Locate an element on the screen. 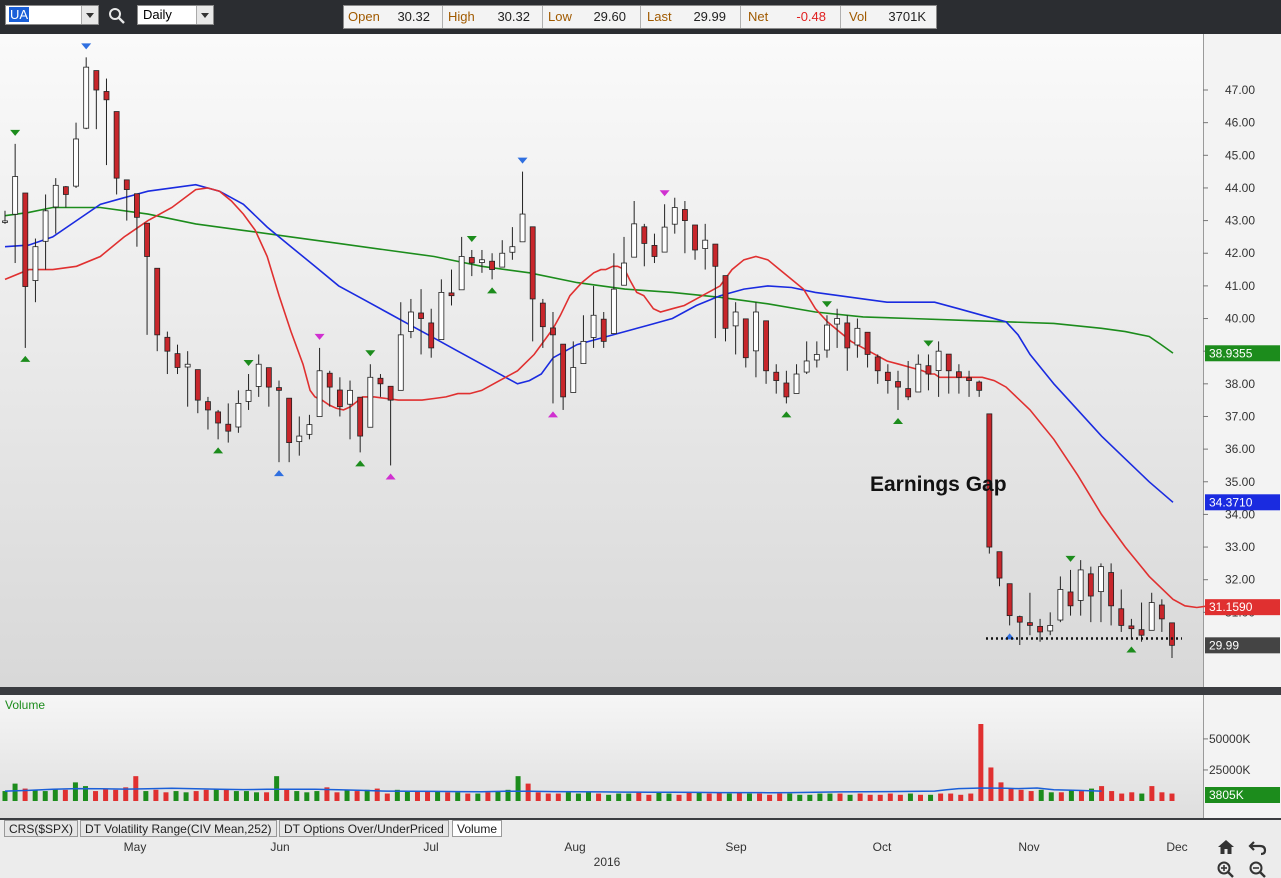  tab-dt-options-over-underpriced: DT Options Over/UnderPriced is located at coordinates (364, 828).